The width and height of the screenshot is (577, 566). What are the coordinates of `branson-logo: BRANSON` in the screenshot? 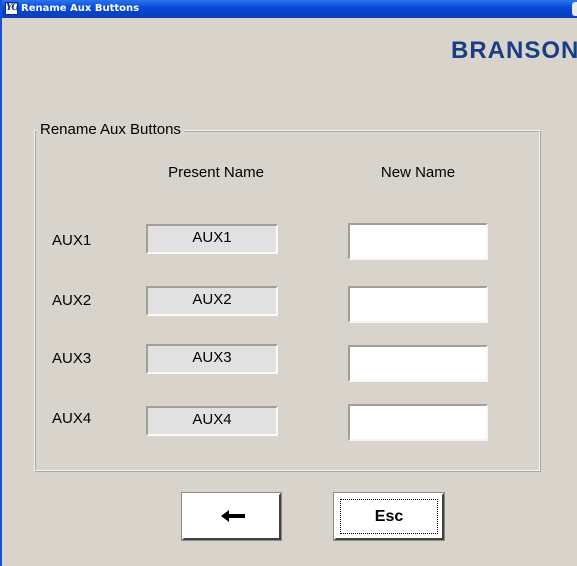 It's located at (514, 50).